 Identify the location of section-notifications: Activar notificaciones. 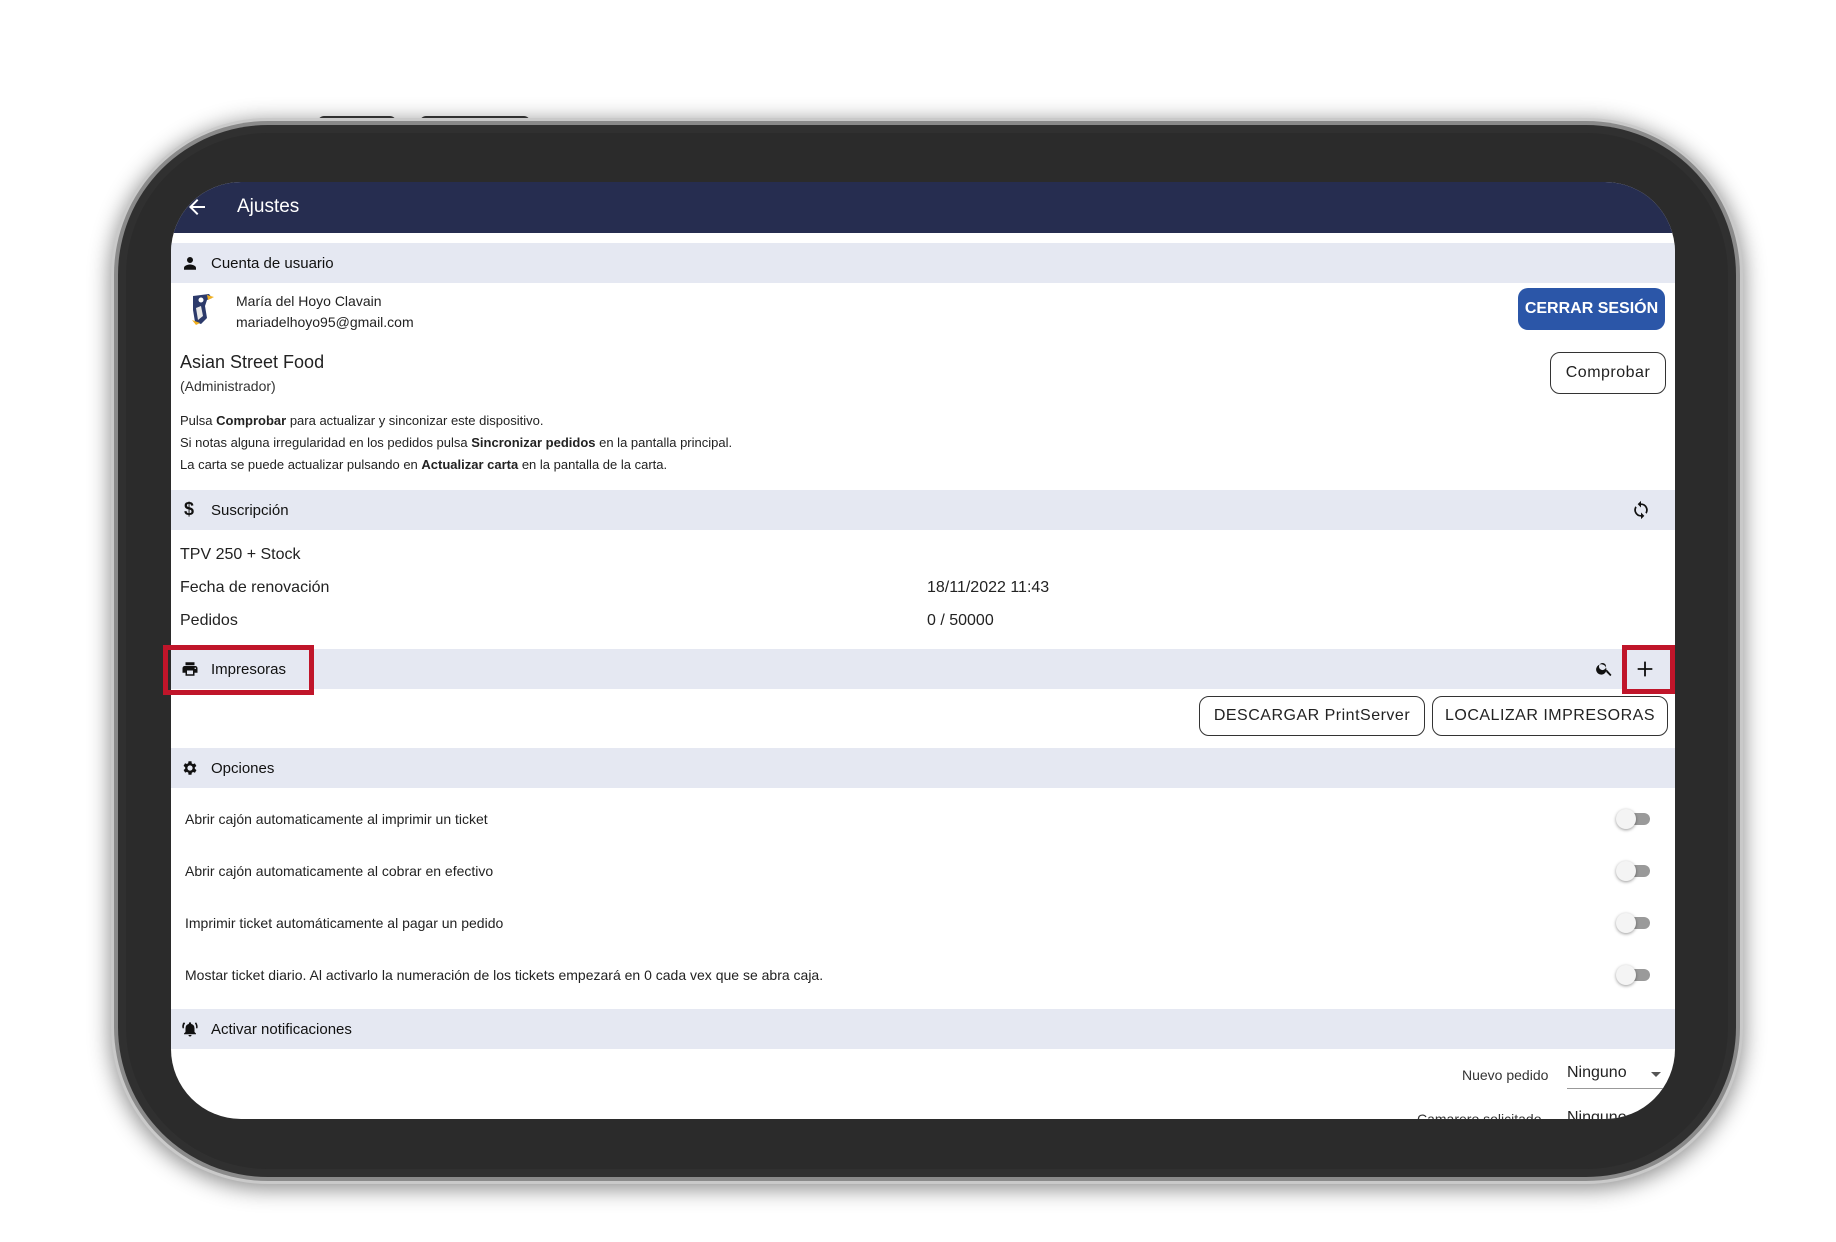
(923, 1029).